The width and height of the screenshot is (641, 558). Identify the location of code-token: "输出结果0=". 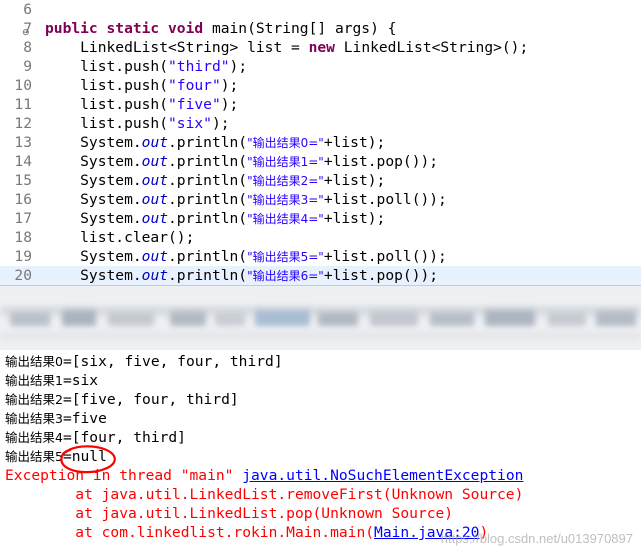
(285, 143).